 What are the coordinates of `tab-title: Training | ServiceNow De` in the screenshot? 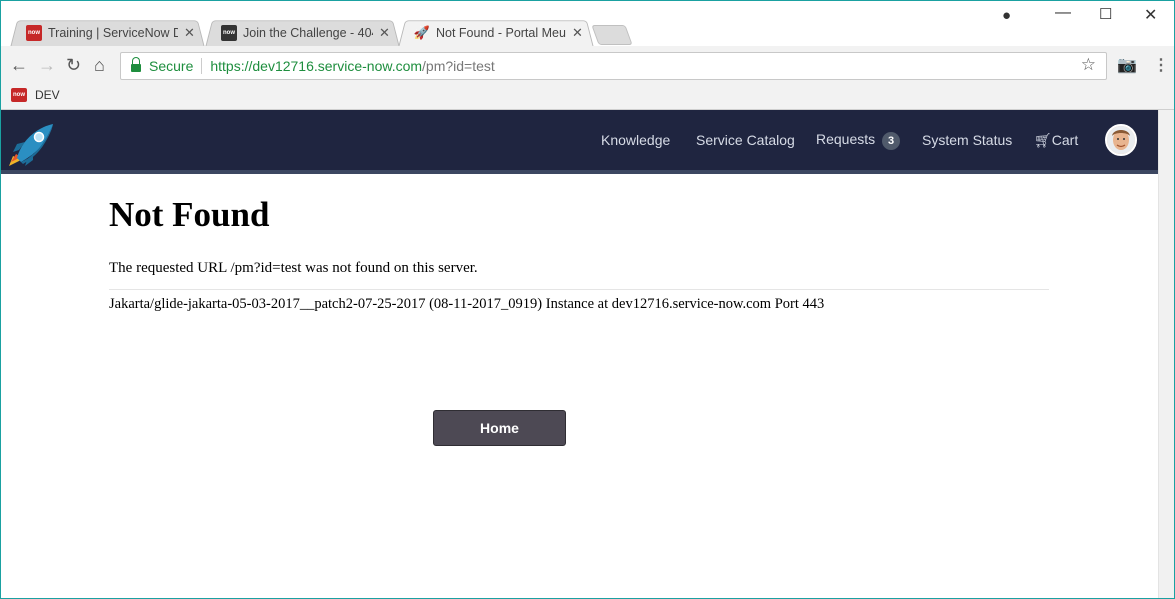 It's located at (113, 33).